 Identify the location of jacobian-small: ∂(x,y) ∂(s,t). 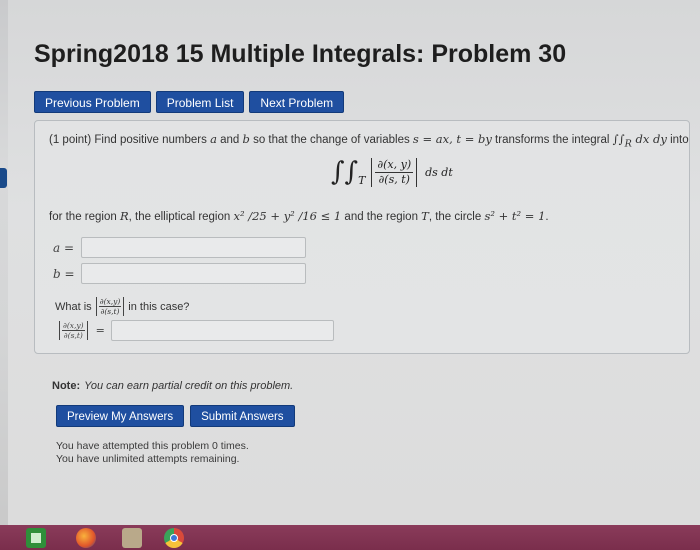
(110, 306).